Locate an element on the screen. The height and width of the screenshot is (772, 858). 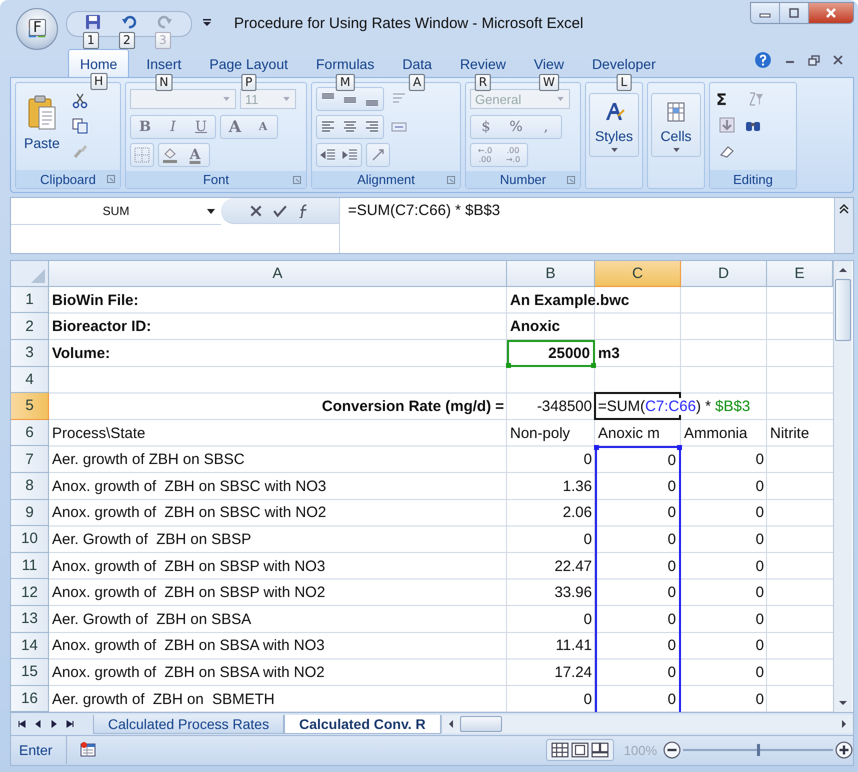
row-header: 2 is located at coordinates (30, 326).